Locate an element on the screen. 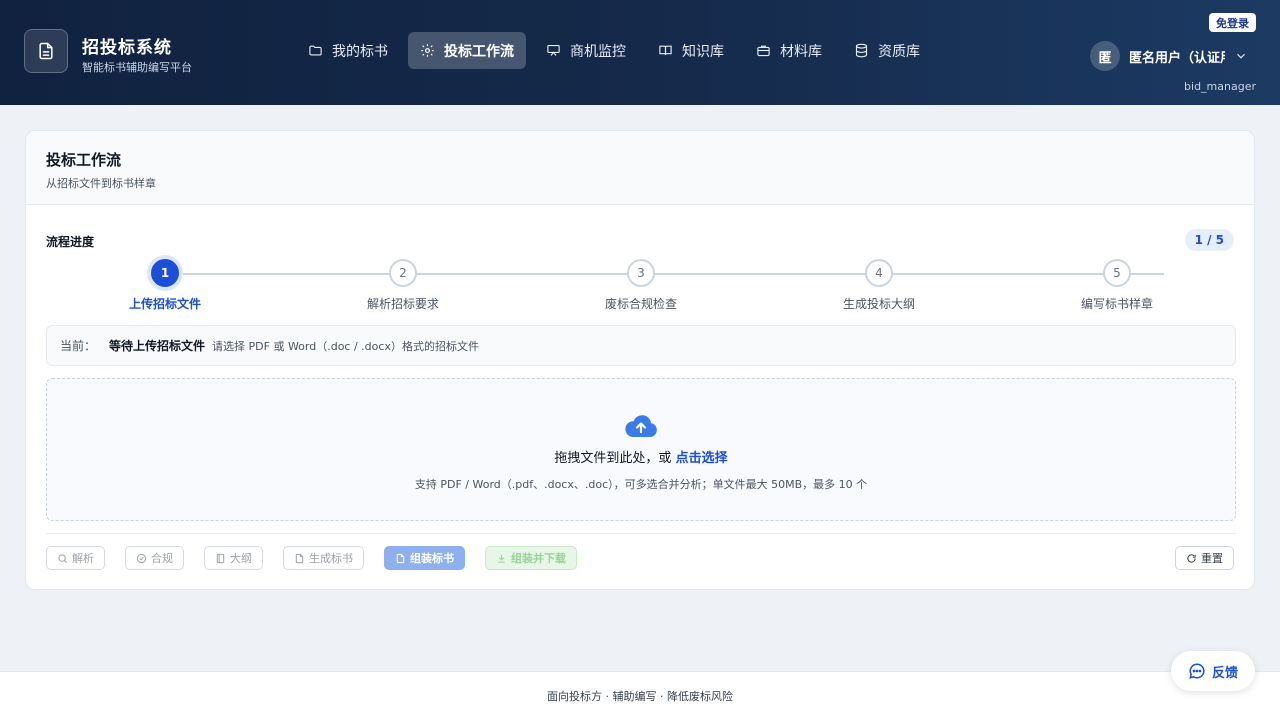 Image resolution: width=1280 pixels, height=720 pixels. footer-text: 面向投标方 · 辅助编写 · 降低废标风险 is located at coordinates (640, 696).